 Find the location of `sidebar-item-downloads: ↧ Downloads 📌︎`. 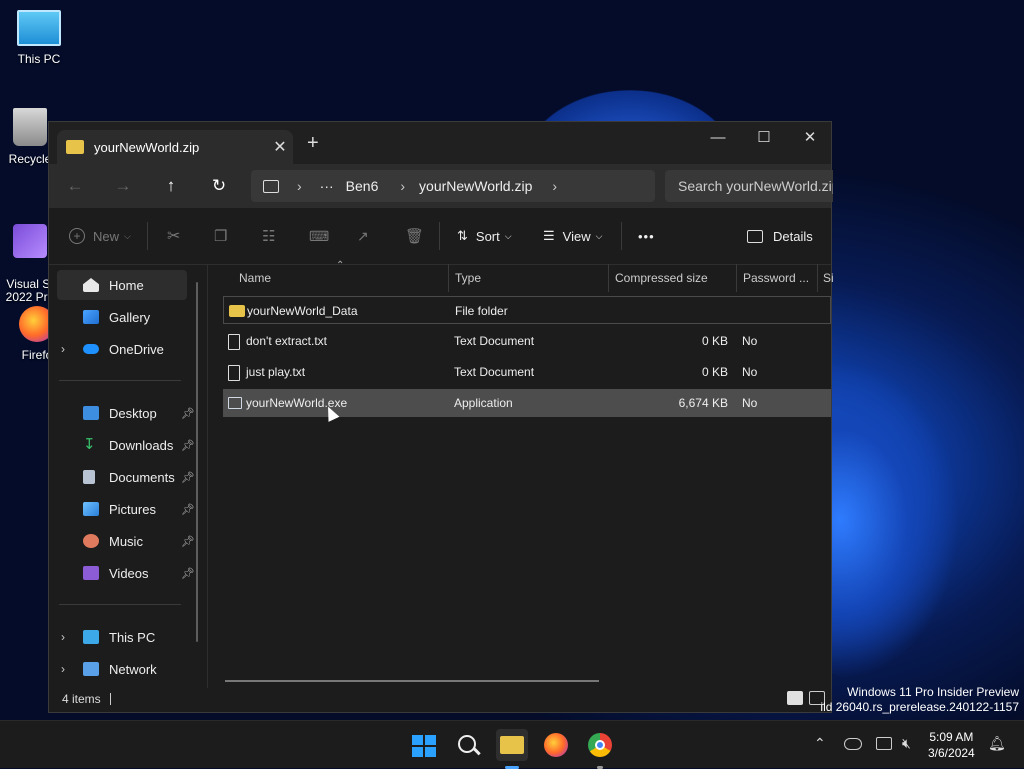

sidebar-item-downloads: ↧ Downloads 📌︎ is located at coordinates (126, 445).